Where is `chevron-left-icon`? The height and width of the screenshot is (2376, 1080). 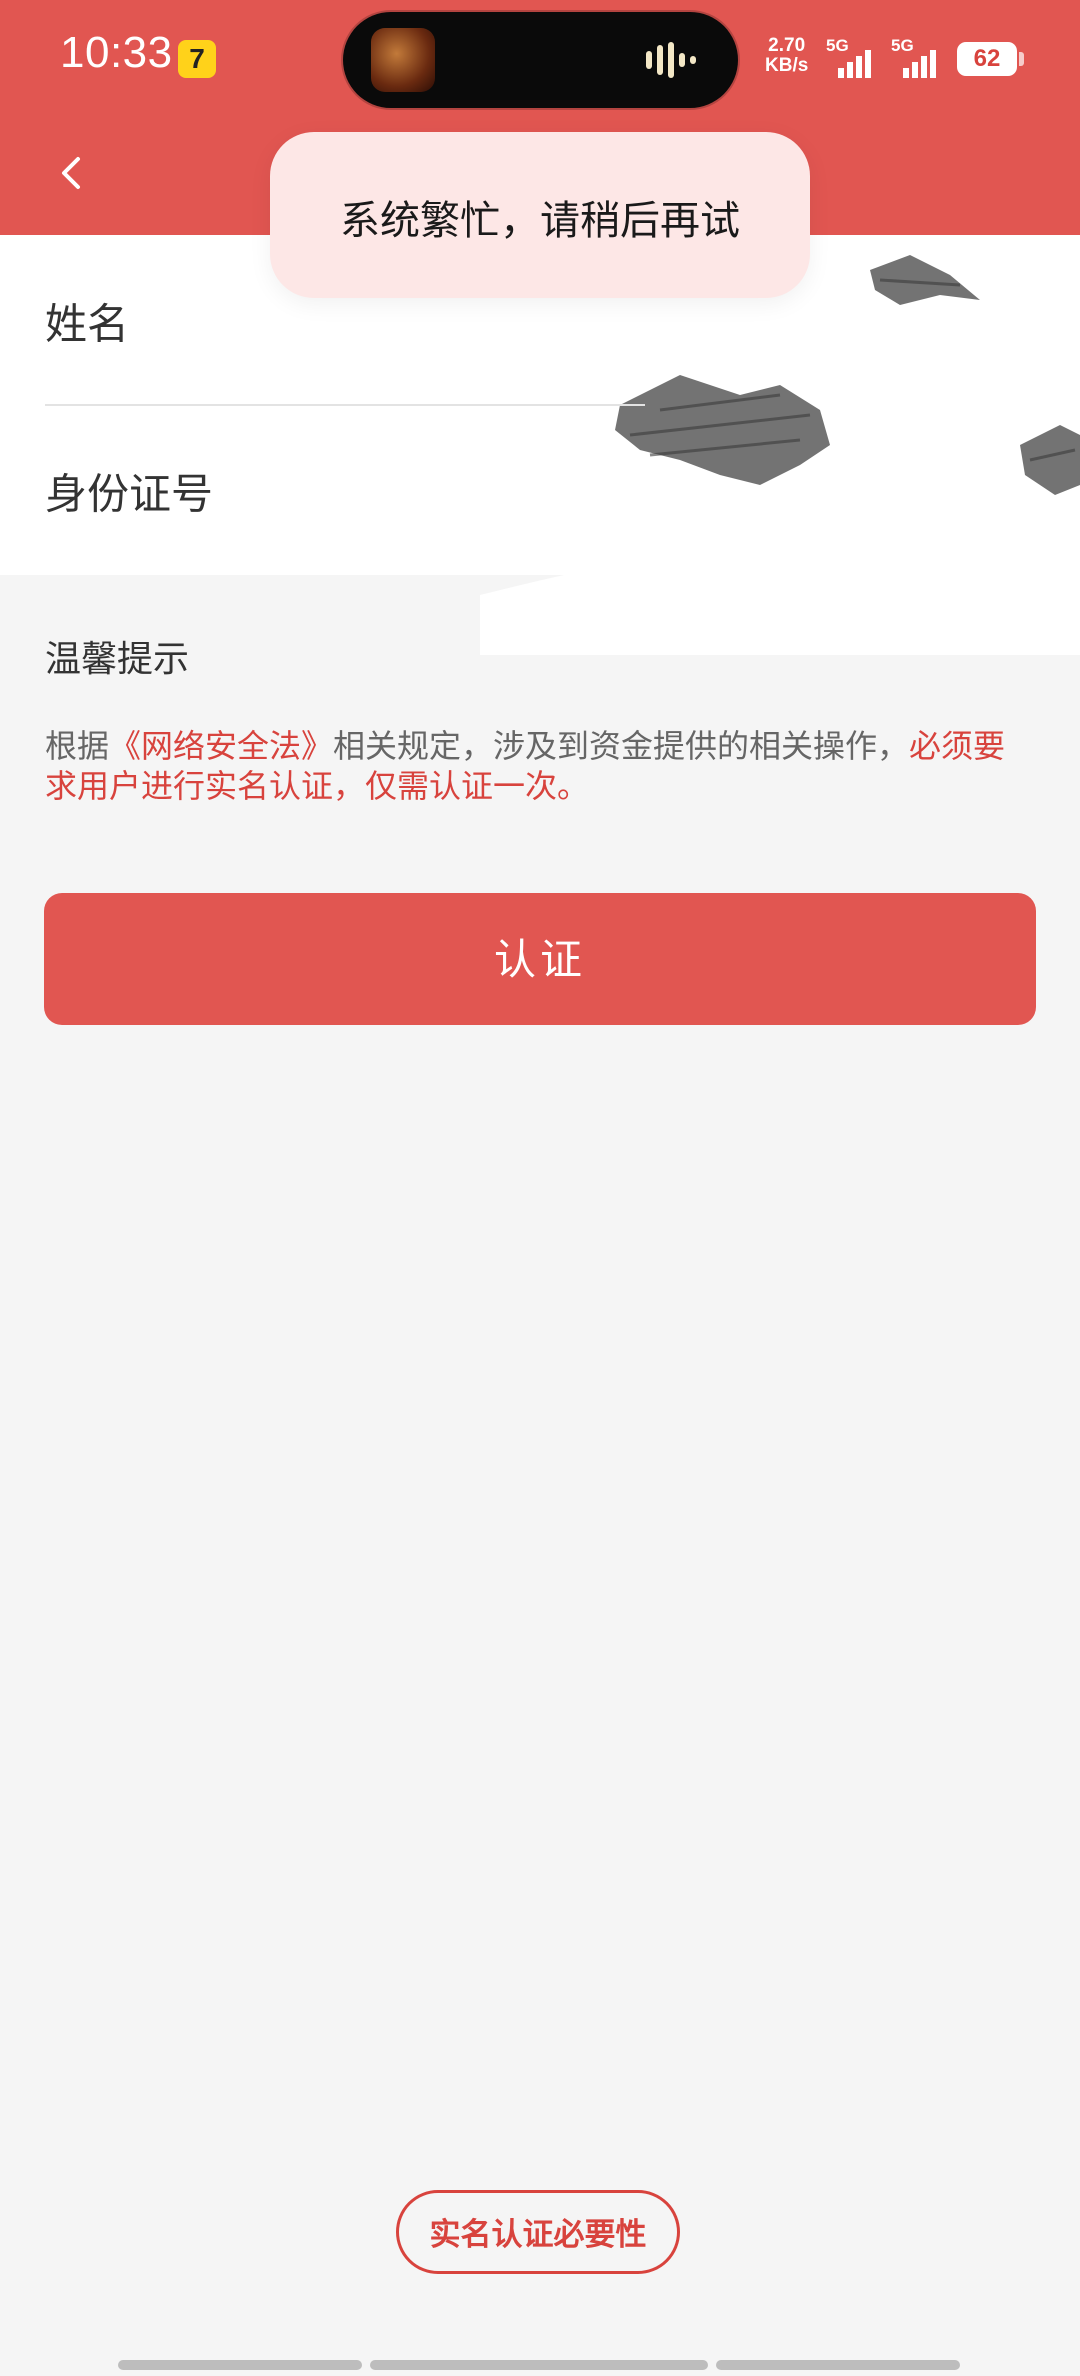
chevron-left-icon is located at coordinates (71, 173).